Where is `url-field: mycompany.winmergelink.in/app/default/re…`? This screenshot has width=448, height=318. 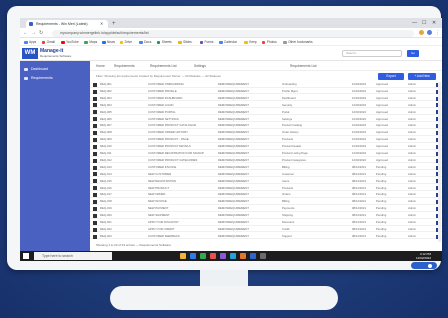 url-field: mycompany.winmergelink.in/app/default/re… is located at coordinates (233, 33).